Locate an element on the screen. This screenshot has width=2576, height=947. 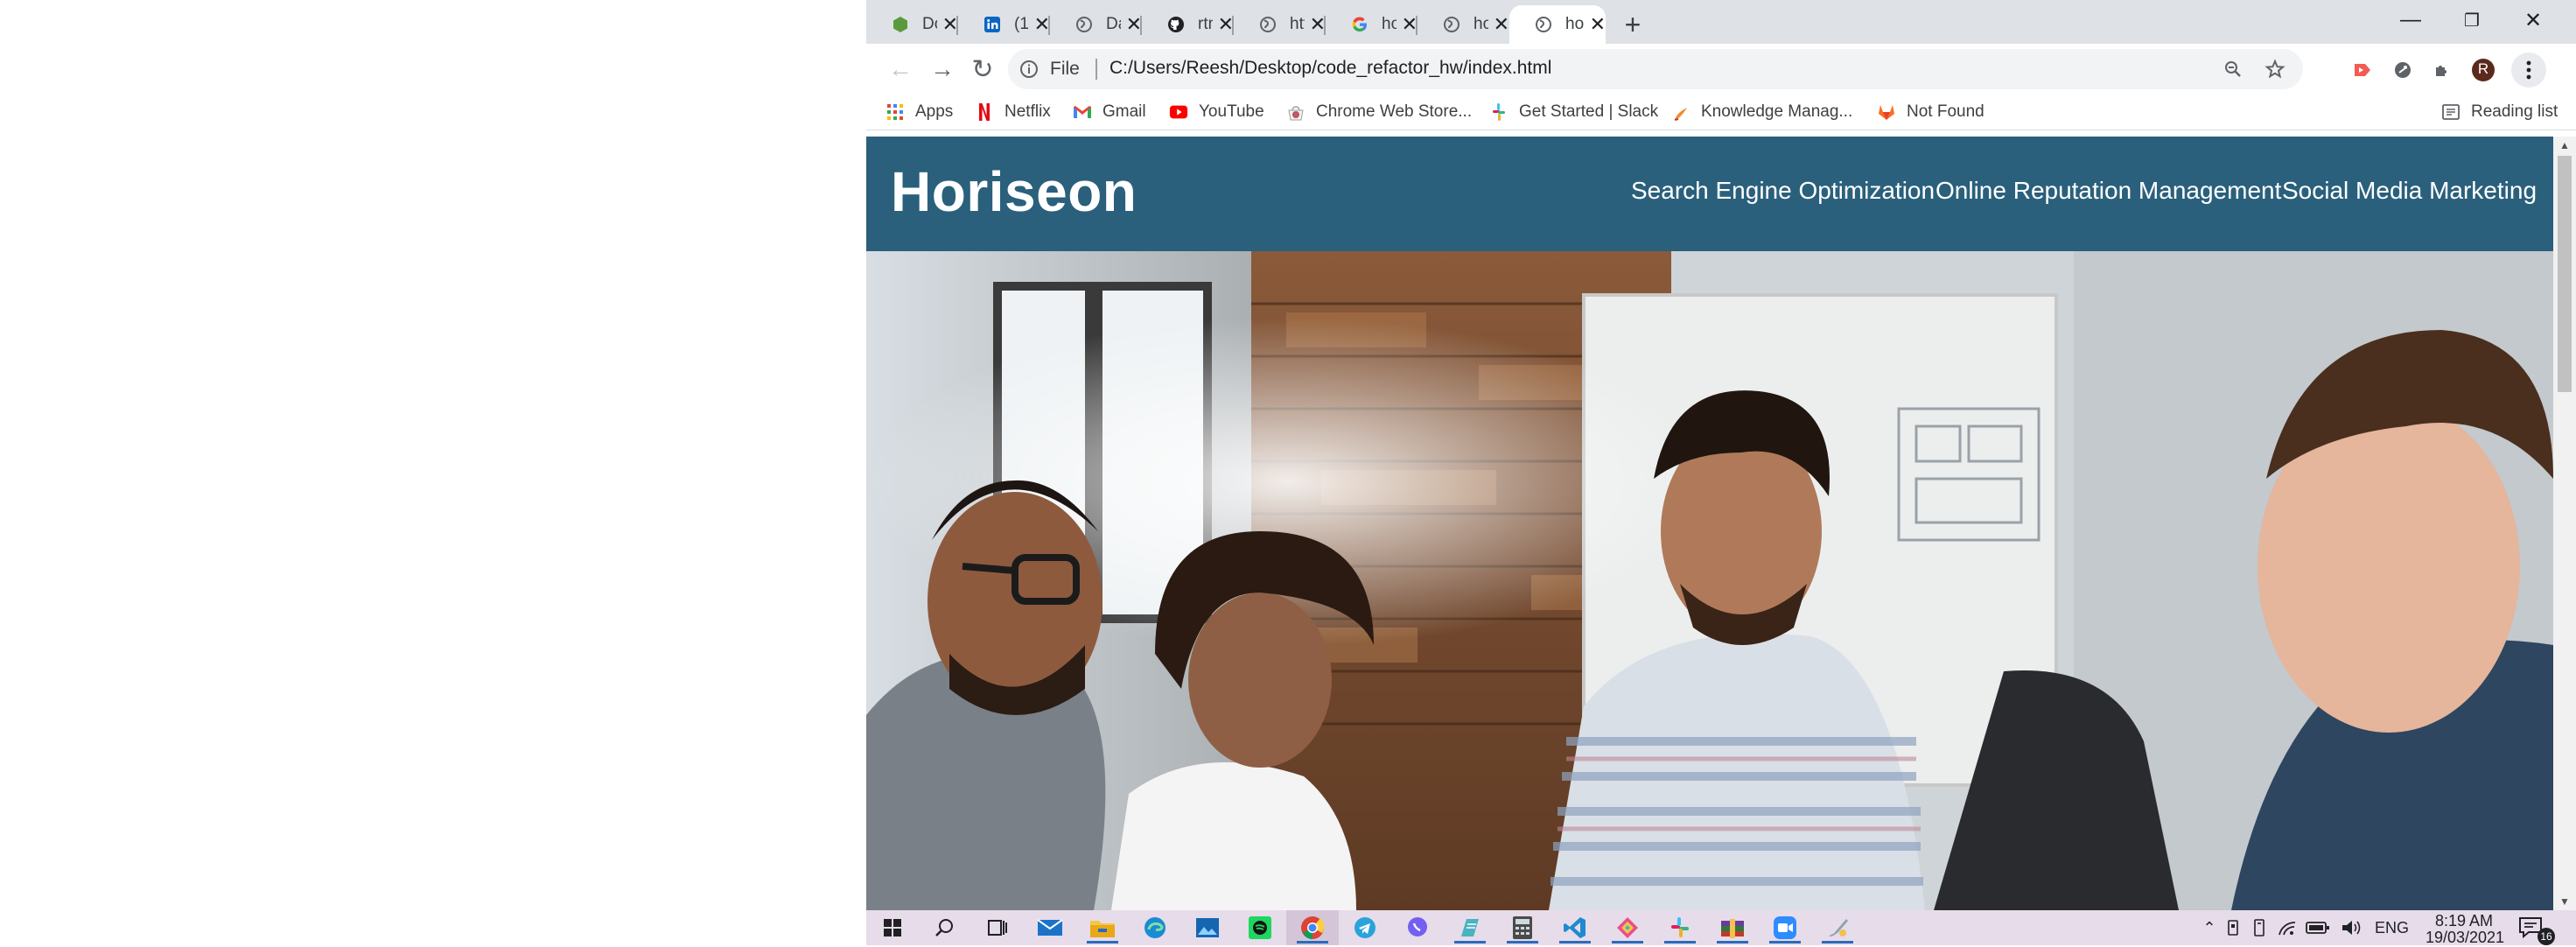
notepad-icon is located at coordinates (1470, 927).